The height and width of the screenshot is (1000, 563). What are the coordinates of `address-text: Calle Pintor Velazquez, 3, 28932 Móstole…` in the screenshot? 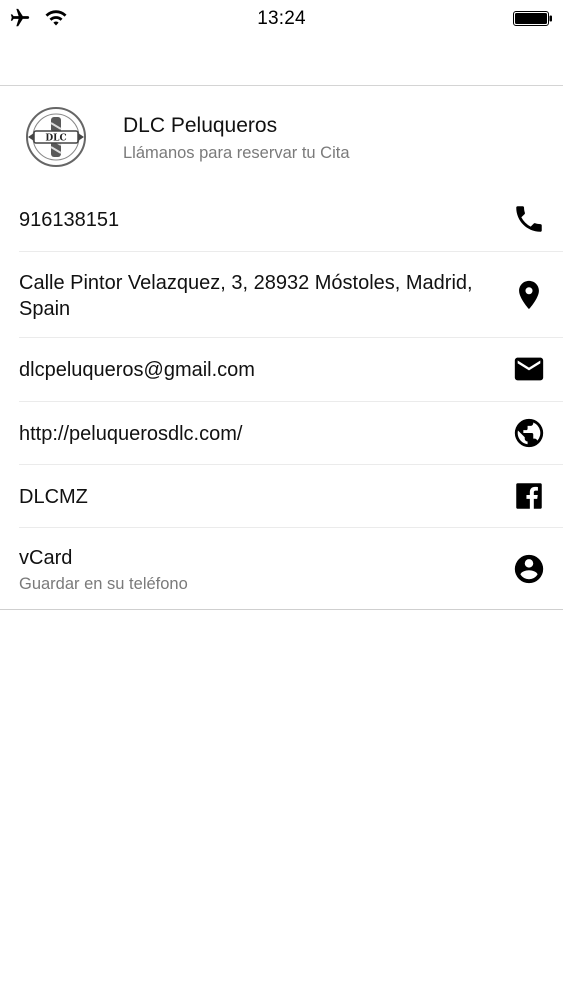 It's located at (246, 296).